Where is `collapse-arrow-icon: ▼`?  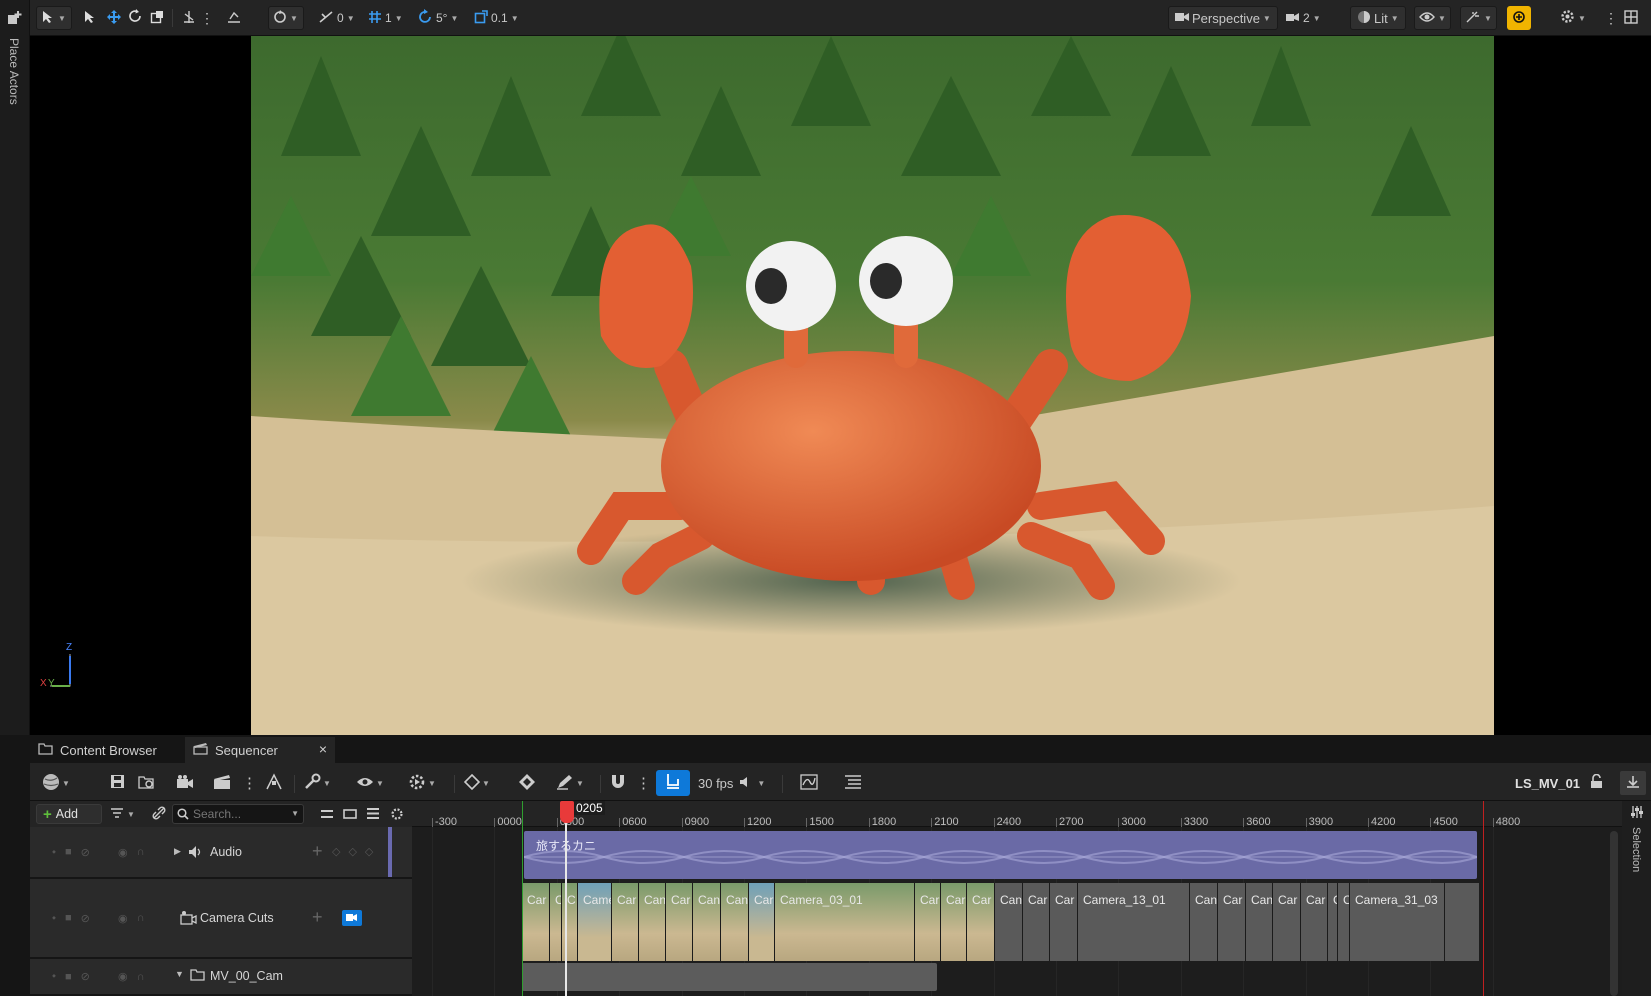
collapse-arrow-icon: ▼ is located at coordinates (179, 974).